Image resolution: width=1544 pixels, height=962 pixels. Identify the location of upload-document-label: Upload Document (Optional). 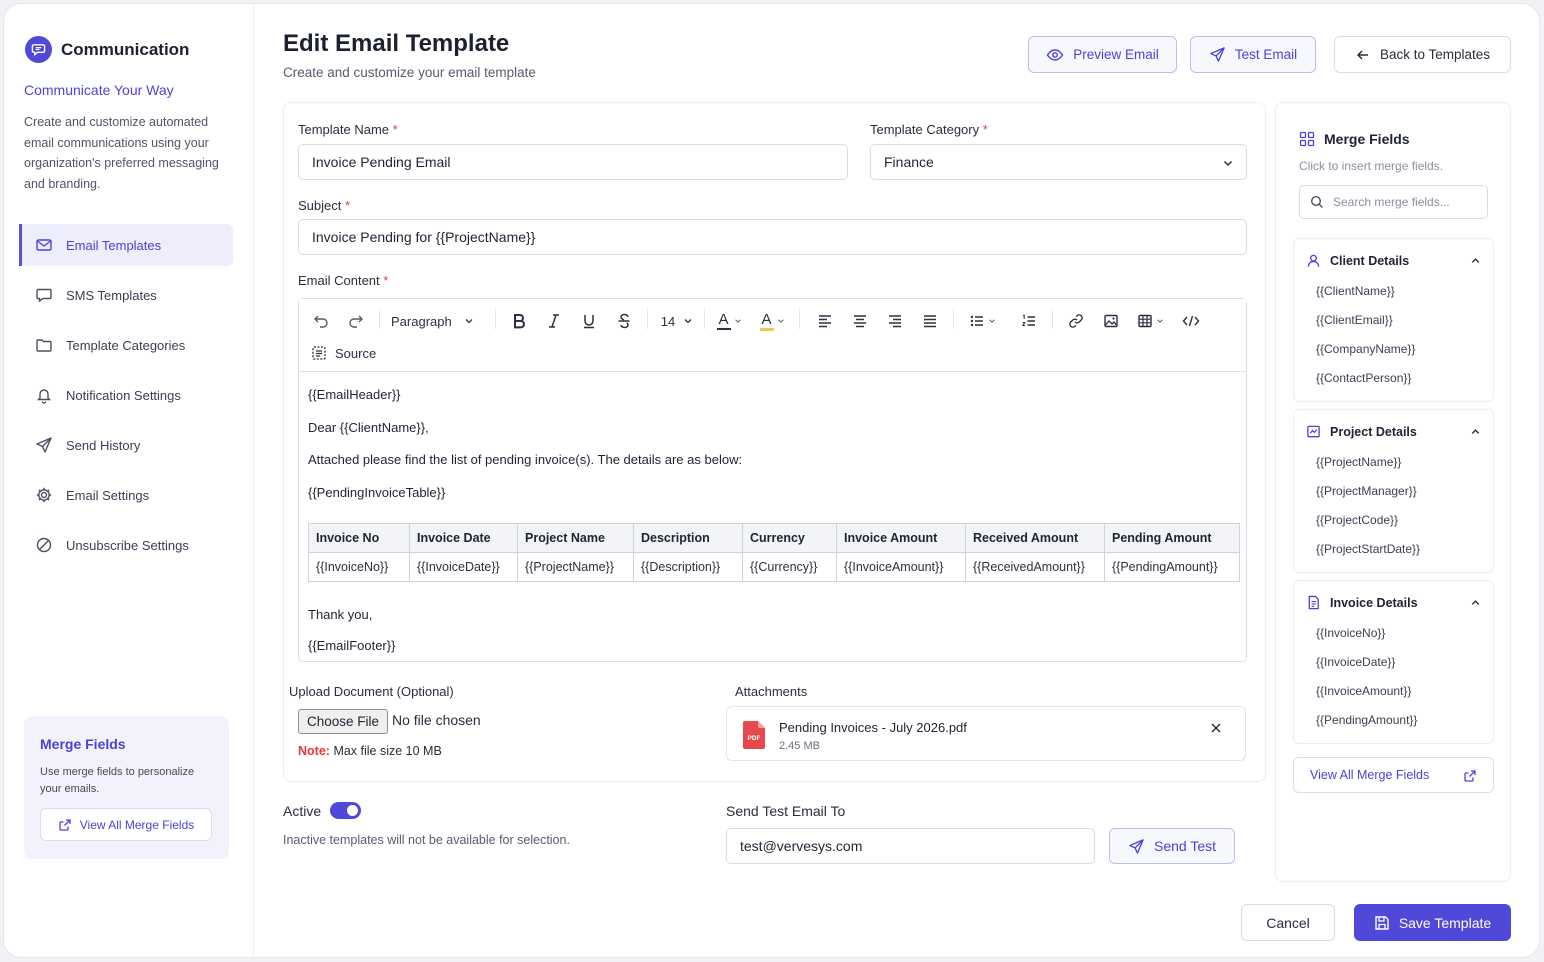
(371, 691).